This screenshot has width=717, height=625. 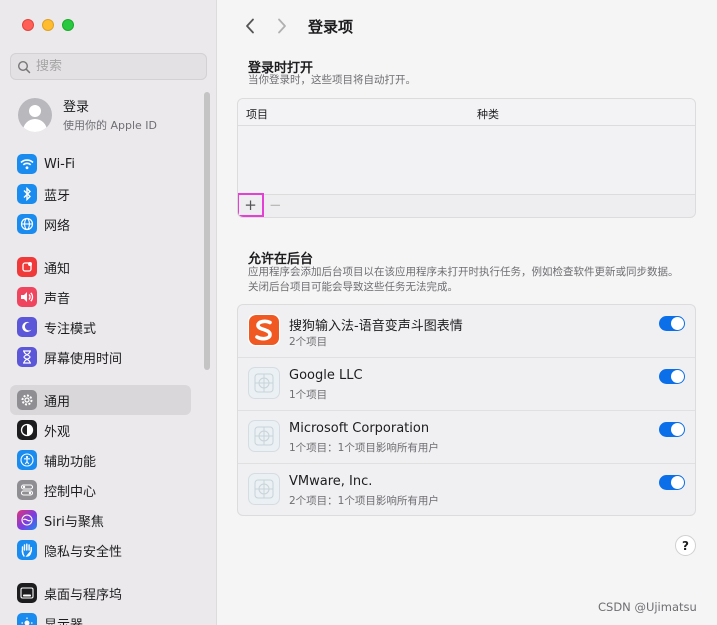 I want to click on sidebar-item-bluetooth: 蓝牙, so click(x=100, y=194).